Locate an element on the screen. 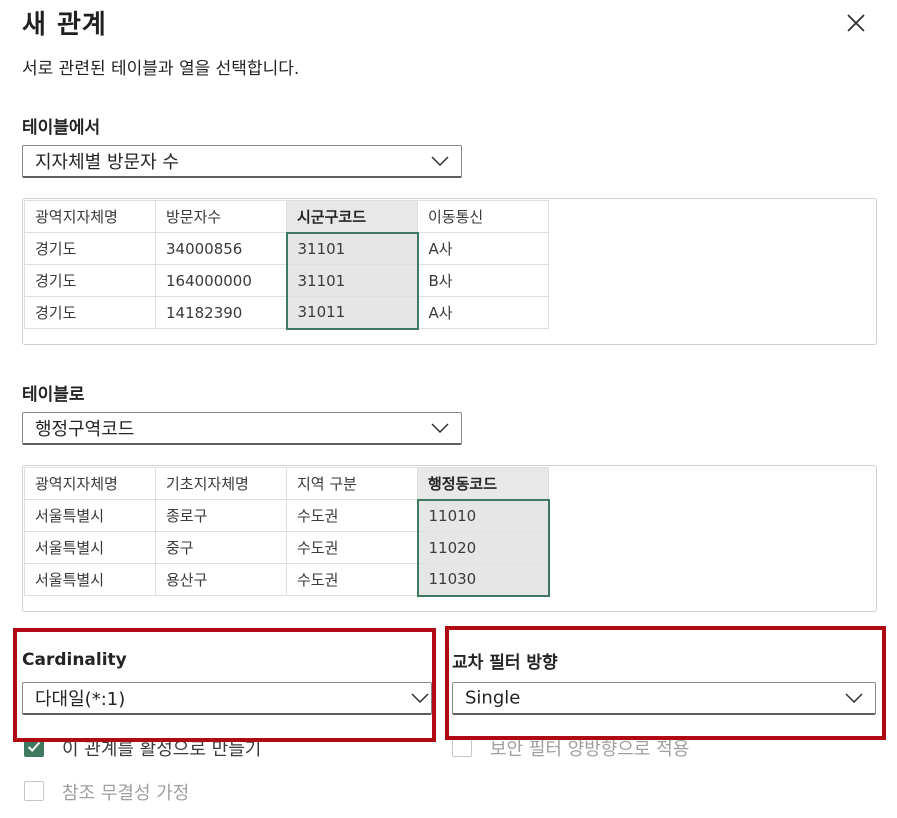 The image size is (897, 818). cross-filter-label: 교차 필터 방향 is located at coordinates (505, 663).